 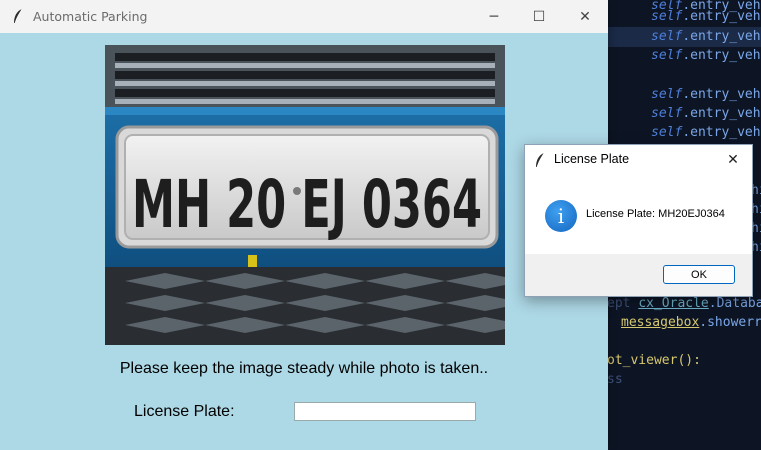 I want to click on close-button: ✕, so click(x=585, y=16).